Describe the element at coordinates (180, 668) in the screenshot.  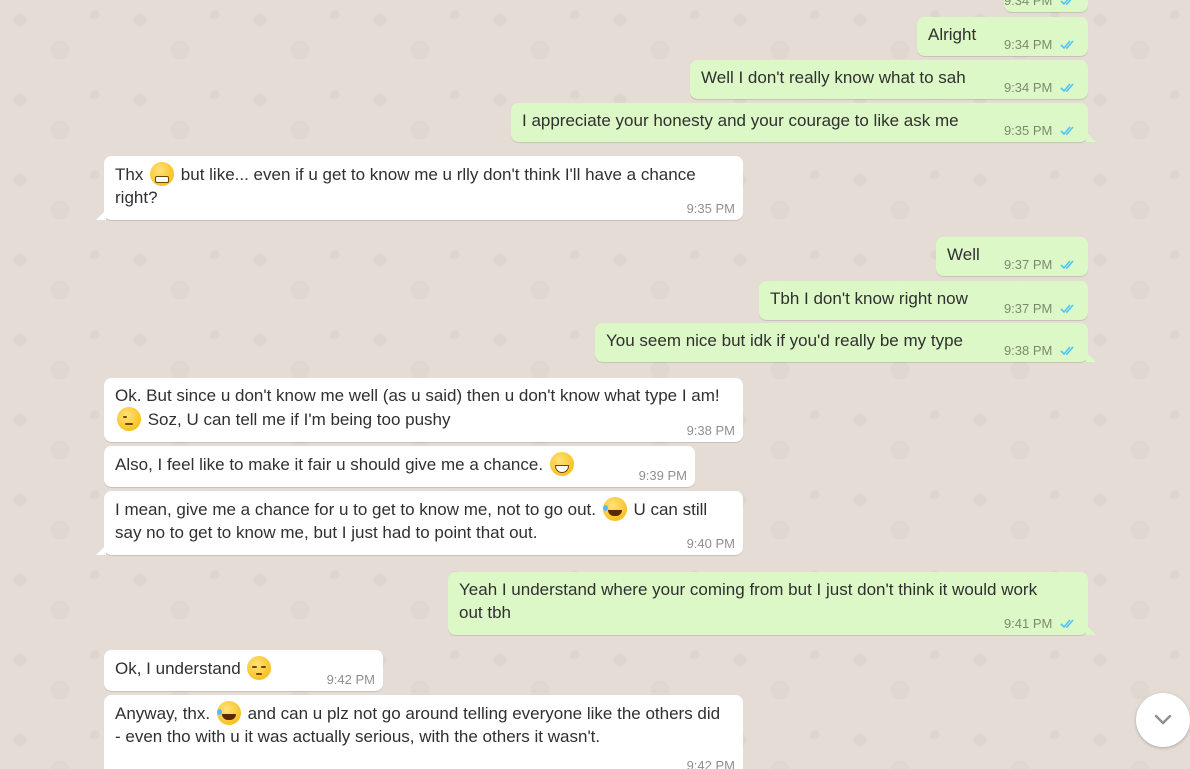
I see `message-text-before: Ok, I understand` at that location.